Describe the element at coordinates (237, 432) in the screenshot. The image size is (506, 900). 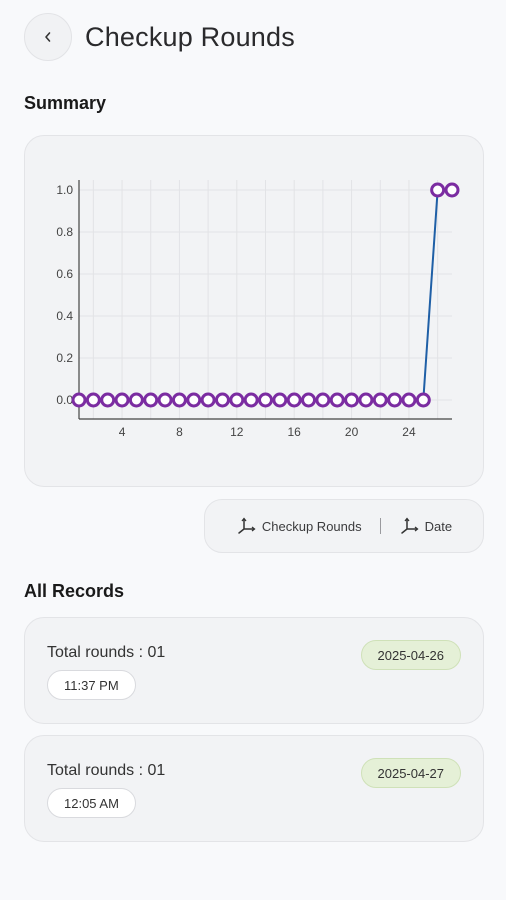
I see `x-tick-label: 12` at that location.